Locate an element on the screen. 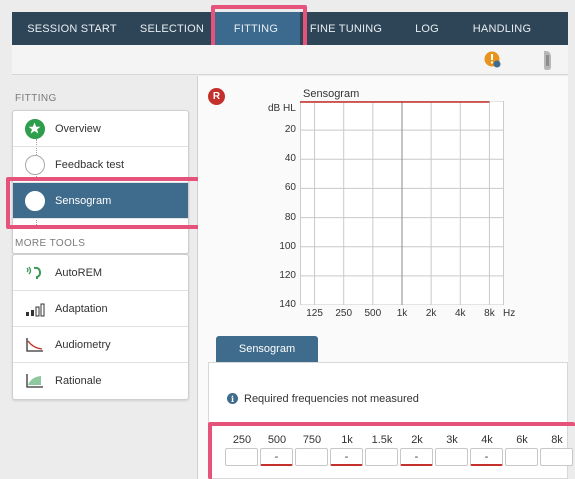  x-tick-label: 8k is located at coordinates (489, 313).